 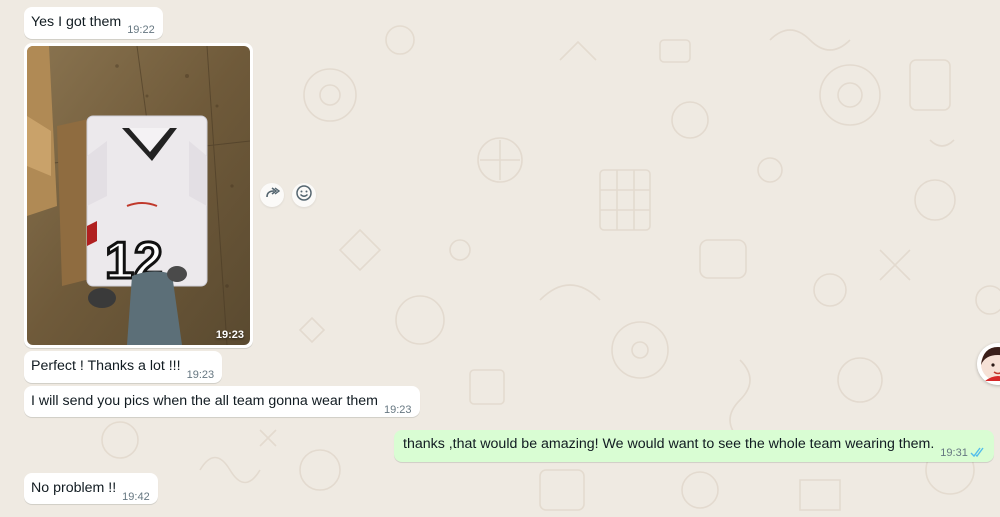 I want to click on image-time: 19:23, so click(x=229, y=335).